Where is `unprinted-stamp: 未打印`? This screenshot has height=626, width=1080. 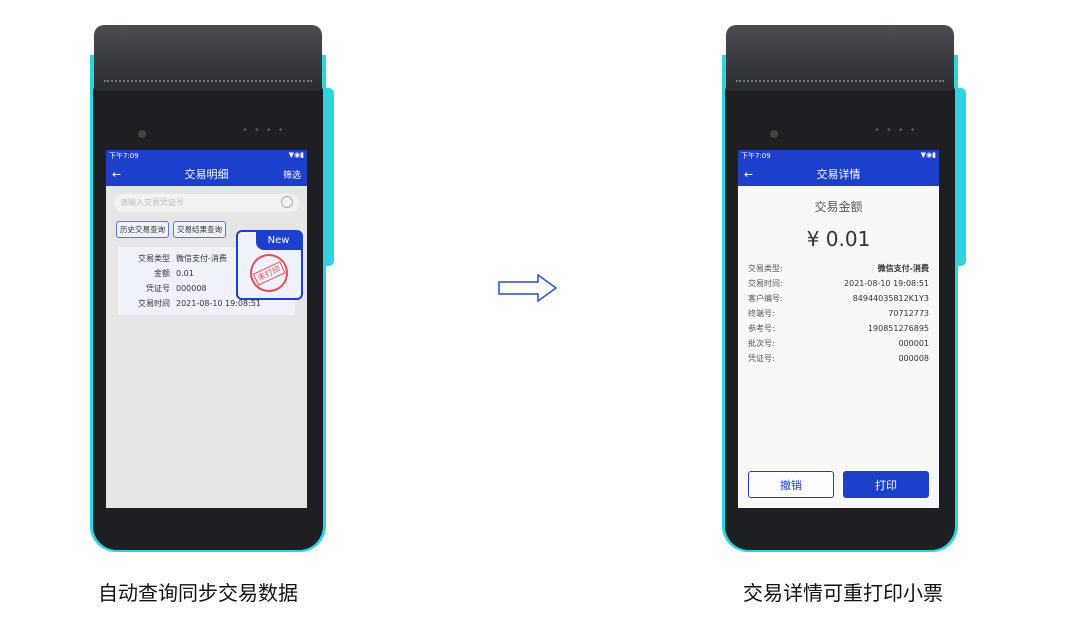
unprinted-stamp: 未打印 is located at coordinates (269, 273).